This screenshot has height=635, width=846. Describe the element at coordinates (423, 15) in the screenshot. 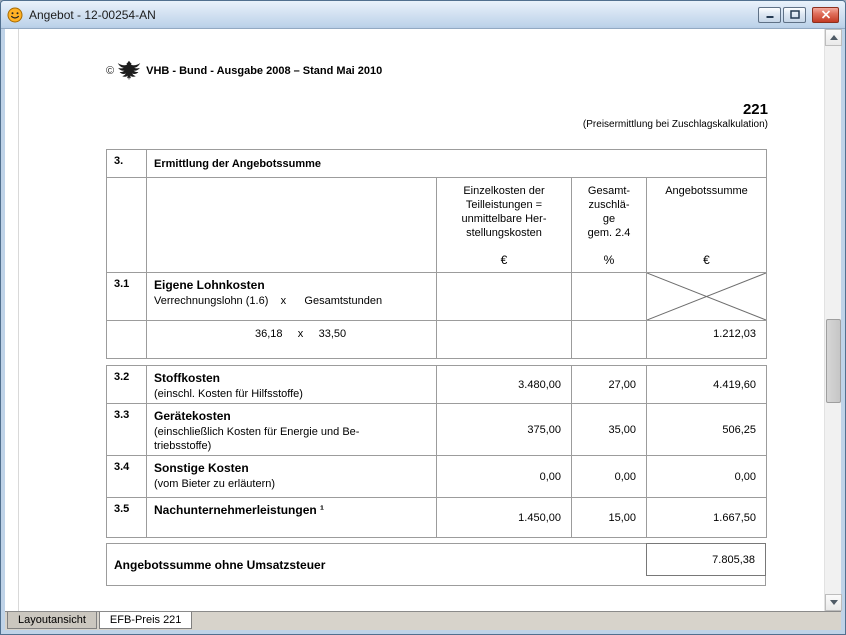

I see `titlebar: Angebot - 12-00254-AN` at that location.